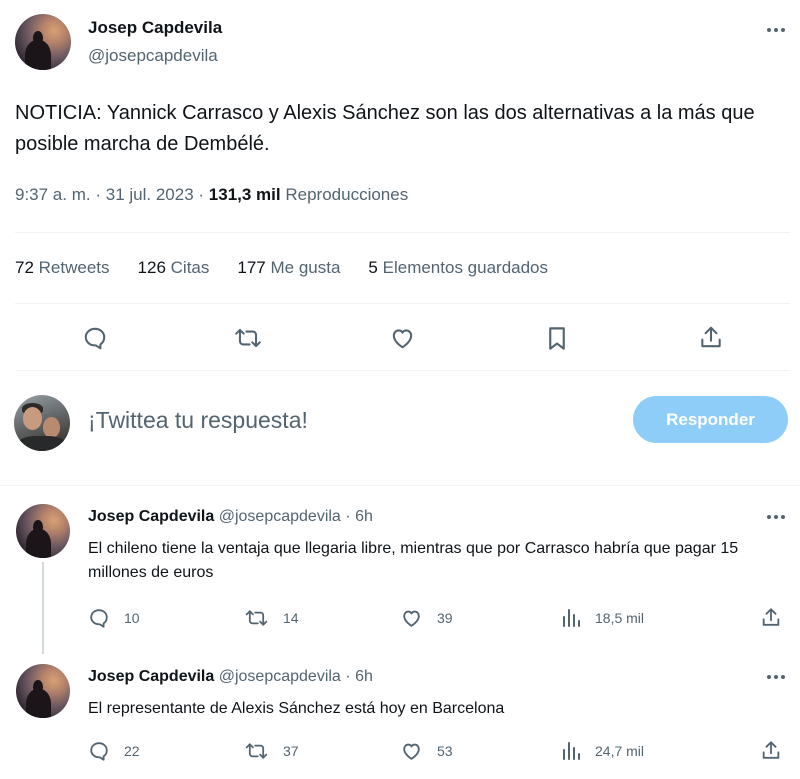 The width and height of the screenshot is (800, 779). Describe the element at coordinates (151, 267) in the screenshot. I see `quotes-count: 126` at that location.